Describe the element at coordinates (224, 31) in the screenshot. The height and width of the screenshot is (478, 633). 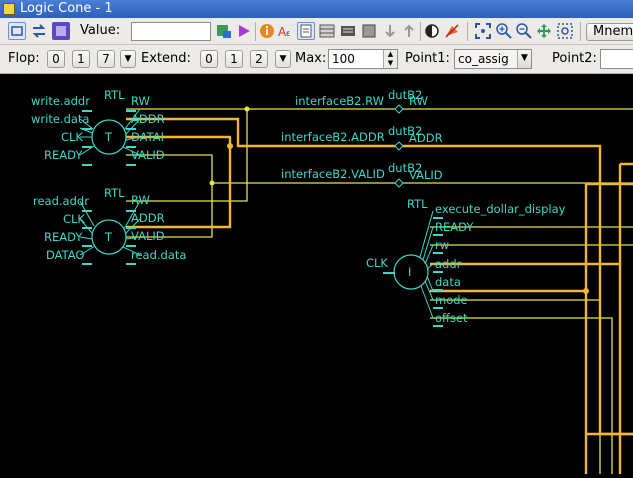
I see `value-picker-icon` at that location.